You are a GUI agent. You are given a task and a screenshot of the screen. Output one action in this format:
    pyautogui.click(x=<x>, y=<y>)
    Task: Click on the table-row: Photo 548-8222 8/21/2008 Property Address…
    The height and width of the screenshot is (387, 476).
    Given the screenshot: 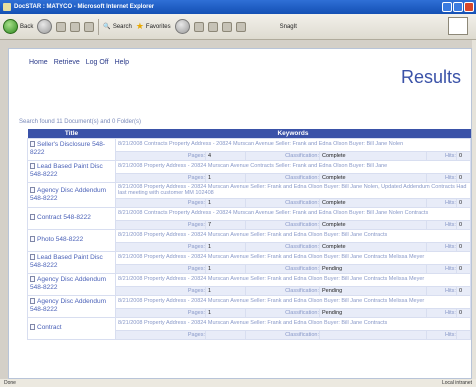 What is the action you would take?
    pyautogui.click(x=249, y=240)
    